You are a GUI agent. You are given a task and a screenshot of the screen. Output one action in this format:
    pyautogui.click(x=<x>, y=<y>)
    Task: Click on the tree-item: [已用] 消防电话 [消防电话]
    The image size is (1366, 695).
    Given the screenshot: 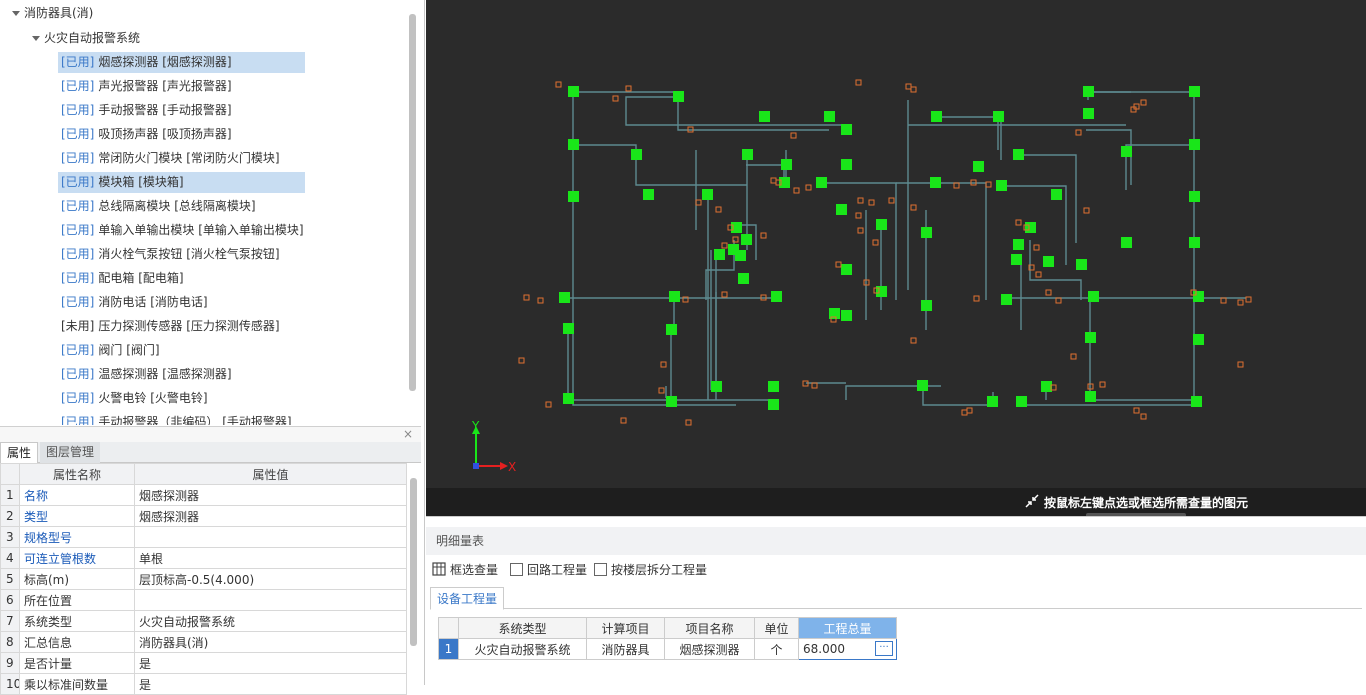 What is the action you would take?
    pyautogui.click(x=181, y=302)
    